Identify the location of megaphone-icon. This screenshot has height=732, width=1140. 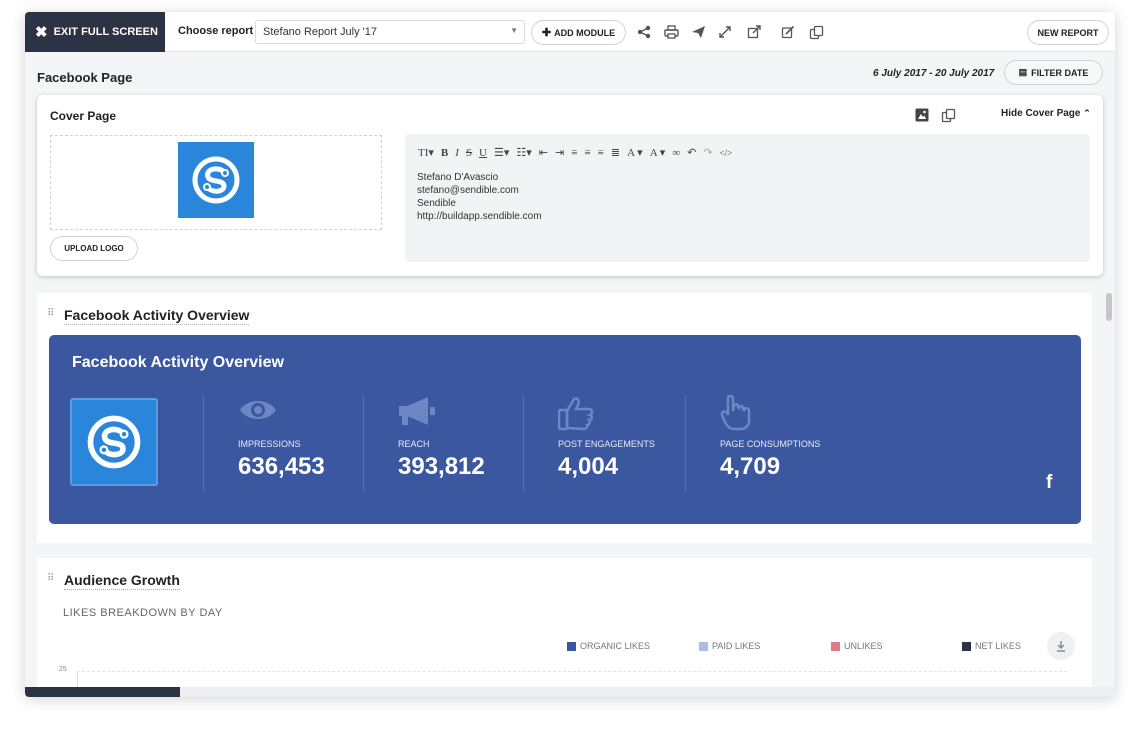
(418, 413).